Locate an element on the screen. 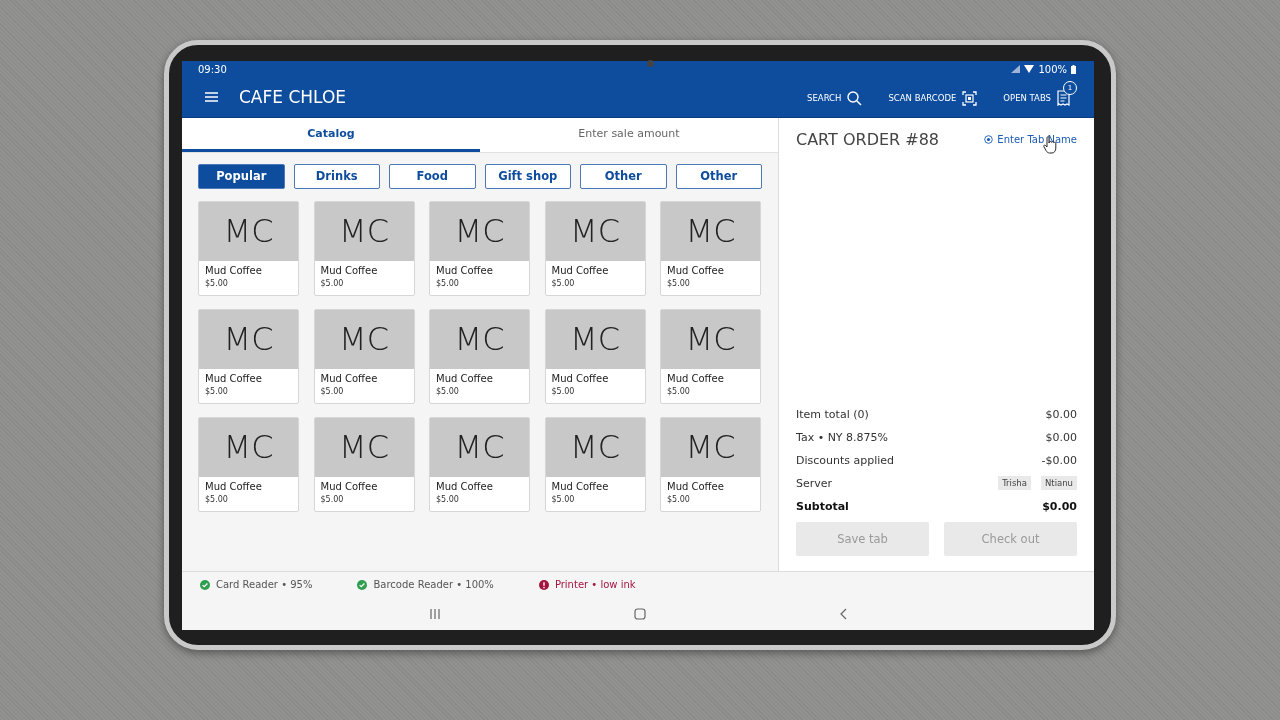 The width and height of the screenshot is (1280, 720). device-status: Barcode Reader • 100% is located at coordinates (433, 584).